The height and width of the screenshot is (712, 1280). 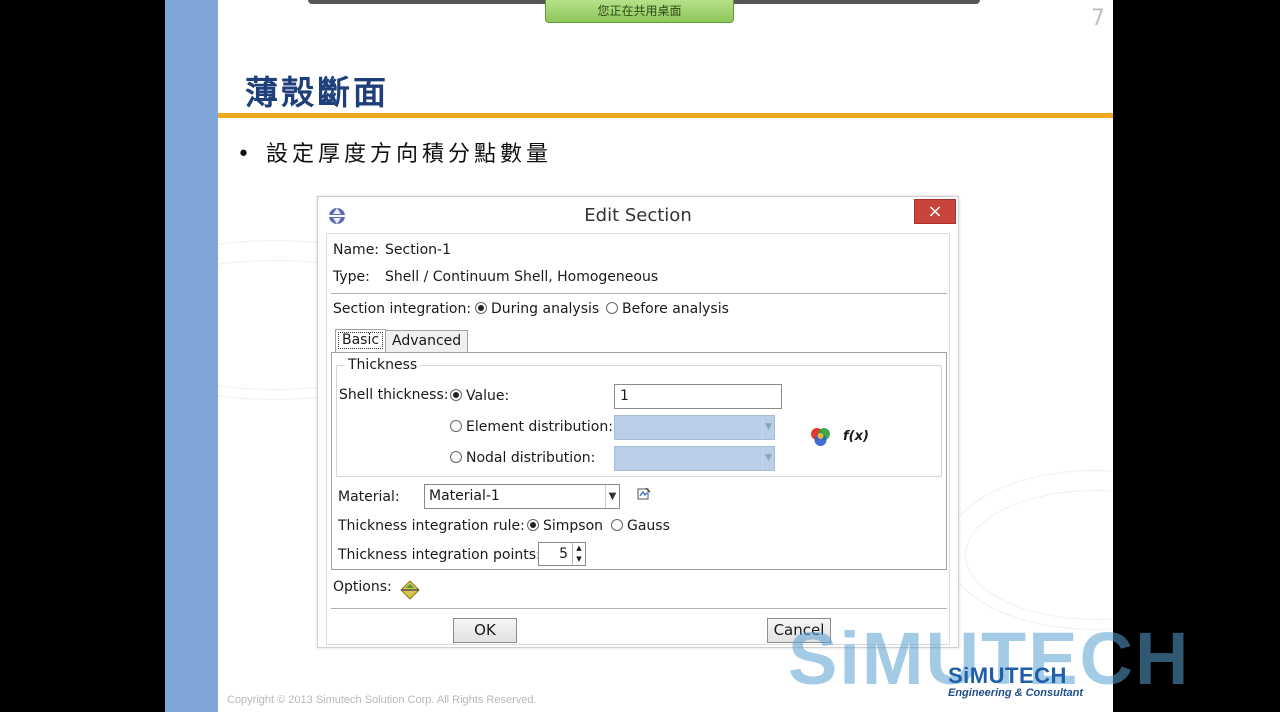 I want to click on screen-share-banner: 您正在共用桌面, so click(x=639, y=11).